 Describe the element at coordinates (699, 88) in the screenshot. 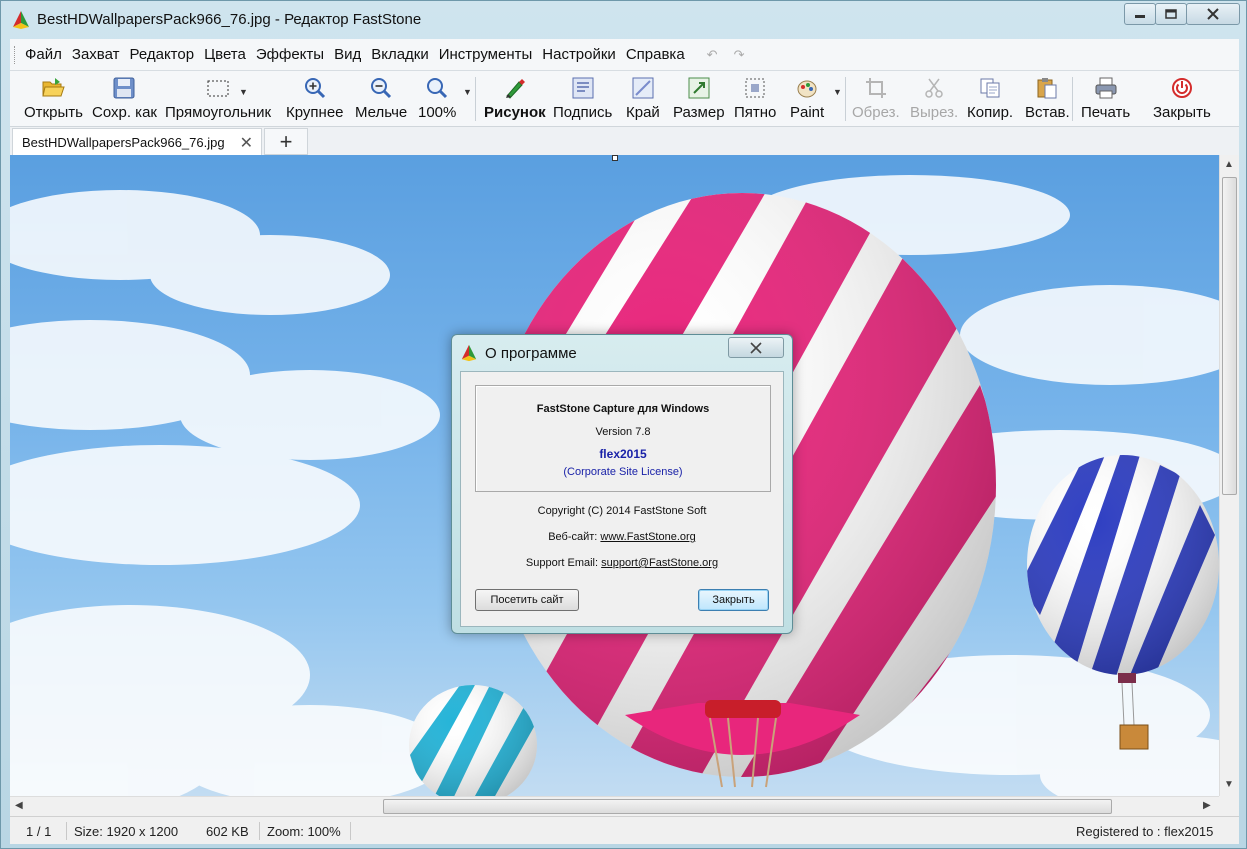

I see `resize-icon` at that location.